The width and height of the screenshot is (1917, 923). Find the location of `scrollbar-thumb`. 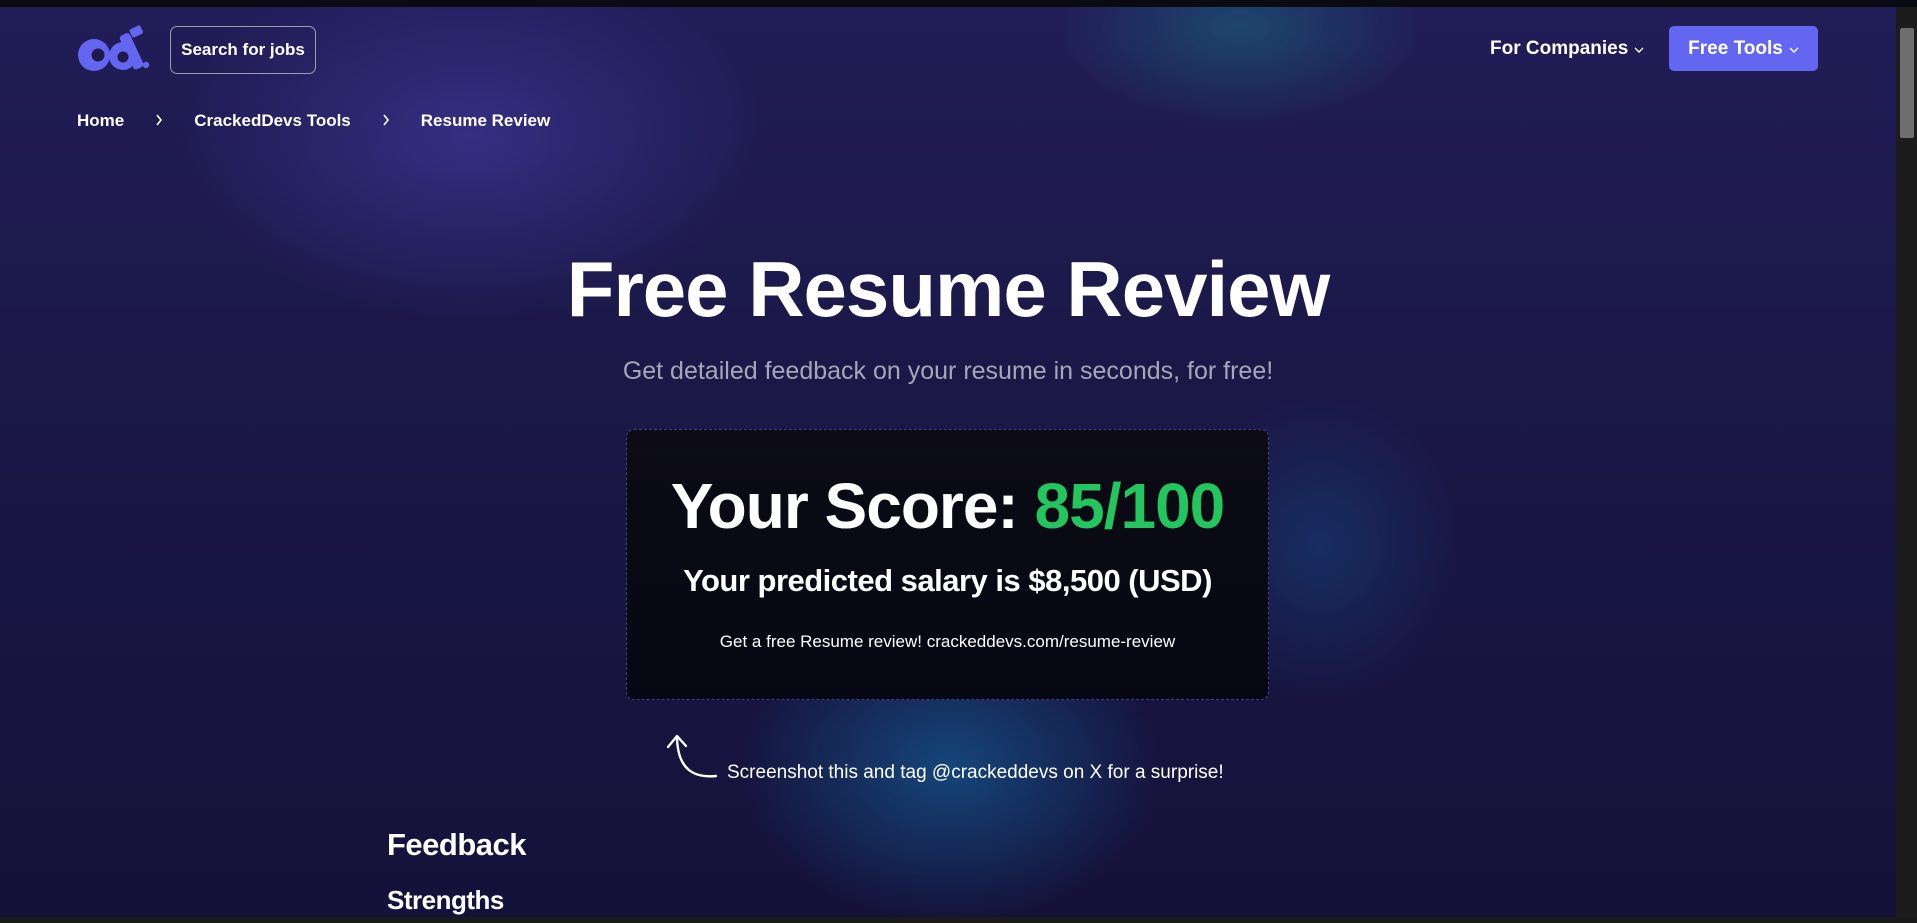

scrollbar-thumb is located at coordinates (1907, 83).